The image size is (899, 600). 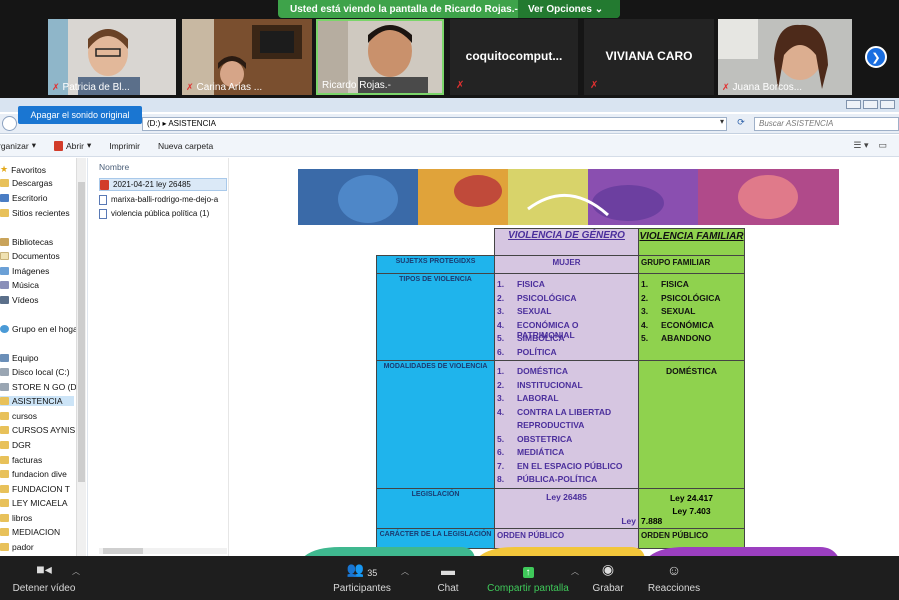 What do you see at coordinates (30, 256) in the screenshot?
I see `nav-documents: Documentos` at bounding box center [30, 256].